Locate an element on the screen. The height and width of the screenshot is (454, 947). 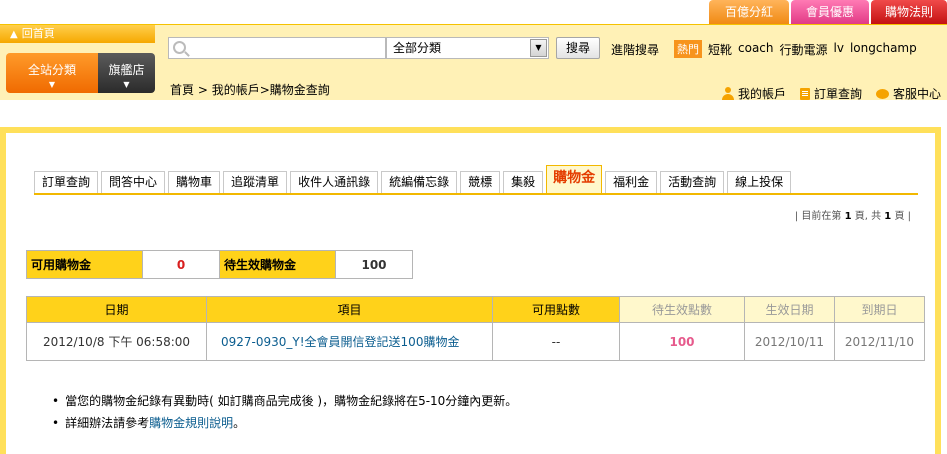
breadcrumb-account: 我的帳戶 is located at coordinates (236, 90).